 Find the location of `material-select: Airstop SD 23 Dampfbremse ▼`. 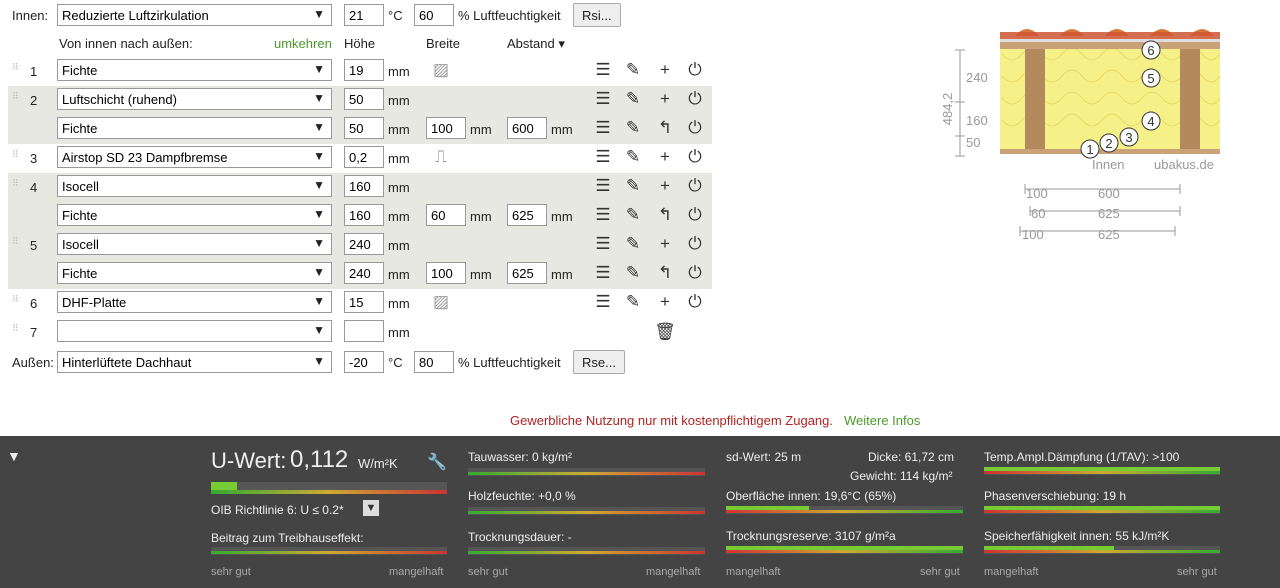

material-select: Airstop SD 23 Dampfbremse ▼ is located at coordinates (194, 157).